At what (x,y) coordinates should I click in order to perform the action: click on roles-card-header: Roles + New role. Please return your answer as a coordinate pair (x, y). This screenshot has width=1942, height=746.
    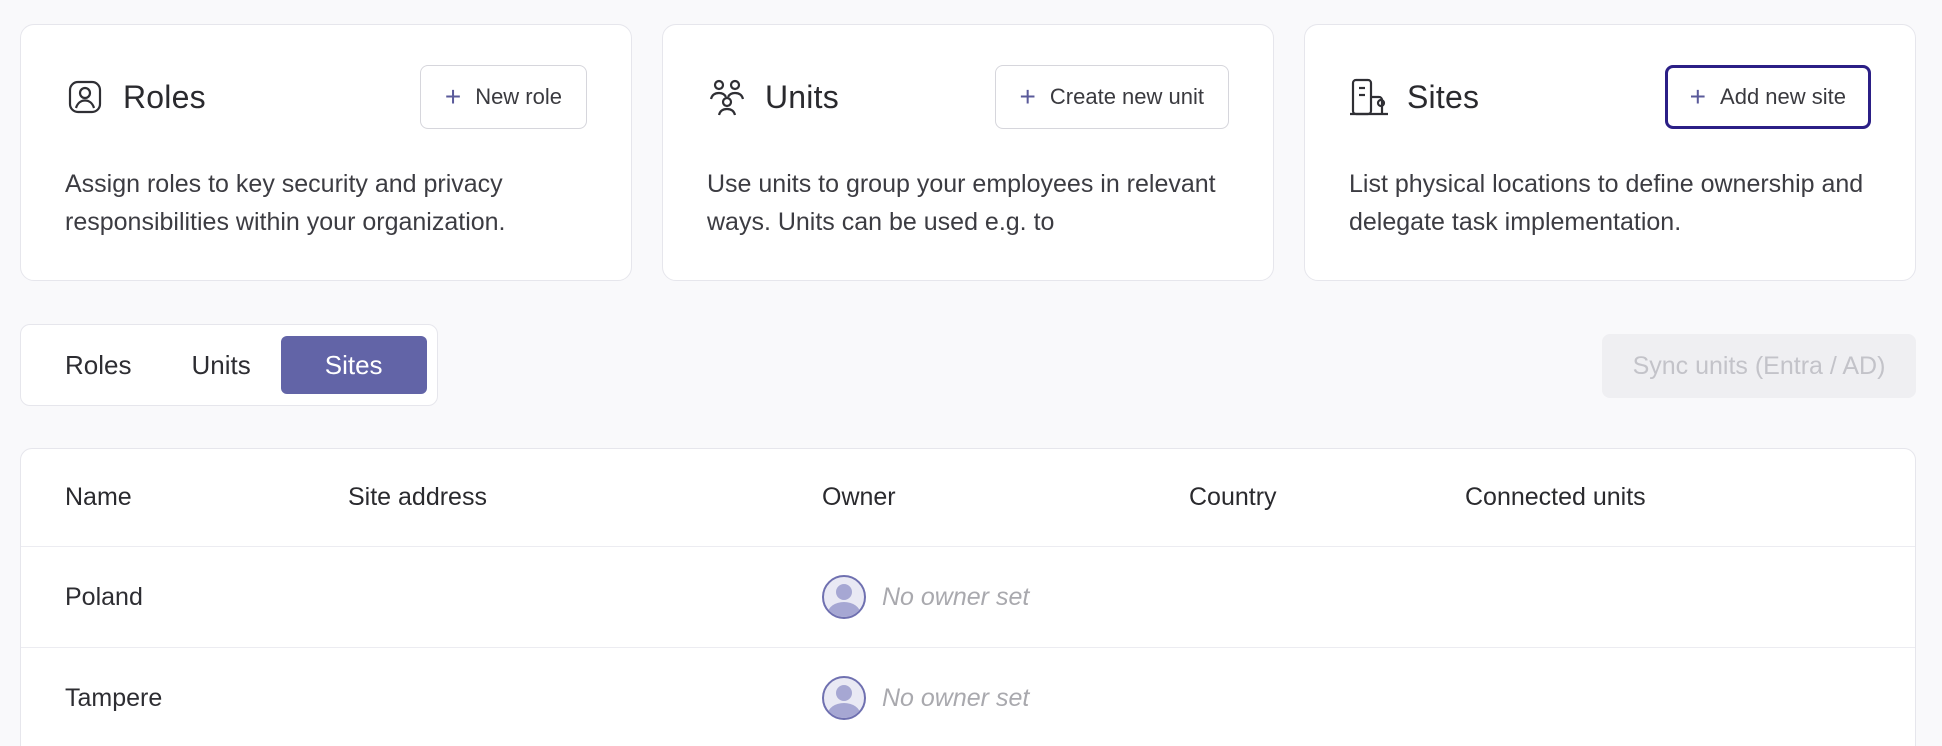
    Looking at the image, I should click on (326, 89).